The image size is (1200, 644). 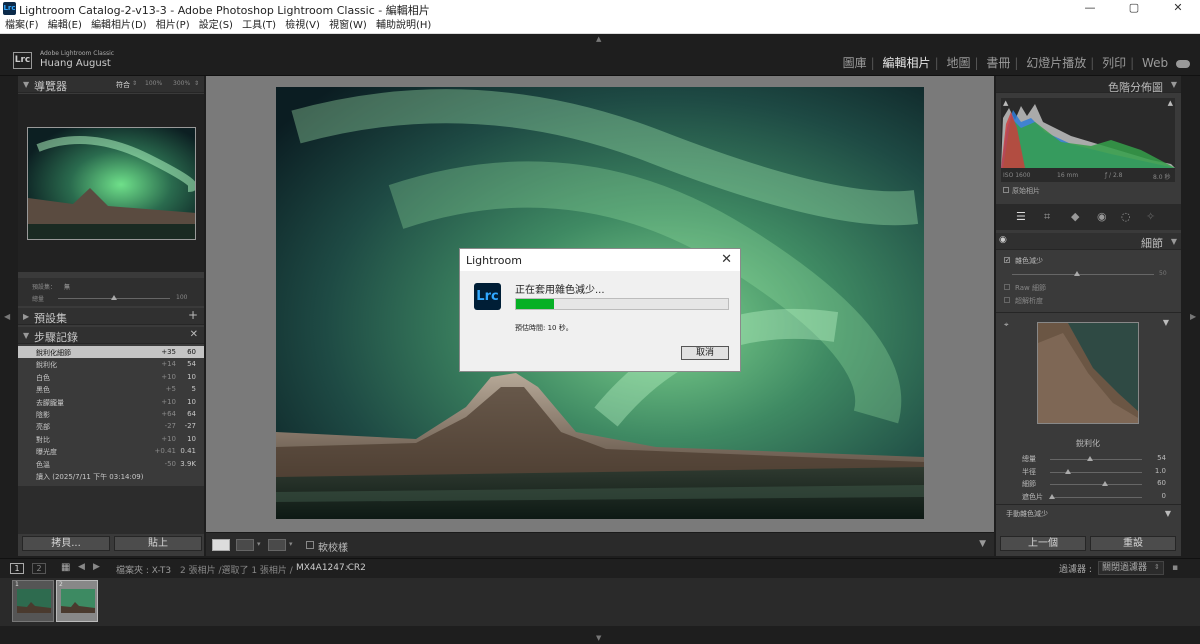 What do you see at coordinates (1056, 63) in the screenshot?
I see `module-slideshow: 幻燈片播放` at bounding box center [1056, 63].